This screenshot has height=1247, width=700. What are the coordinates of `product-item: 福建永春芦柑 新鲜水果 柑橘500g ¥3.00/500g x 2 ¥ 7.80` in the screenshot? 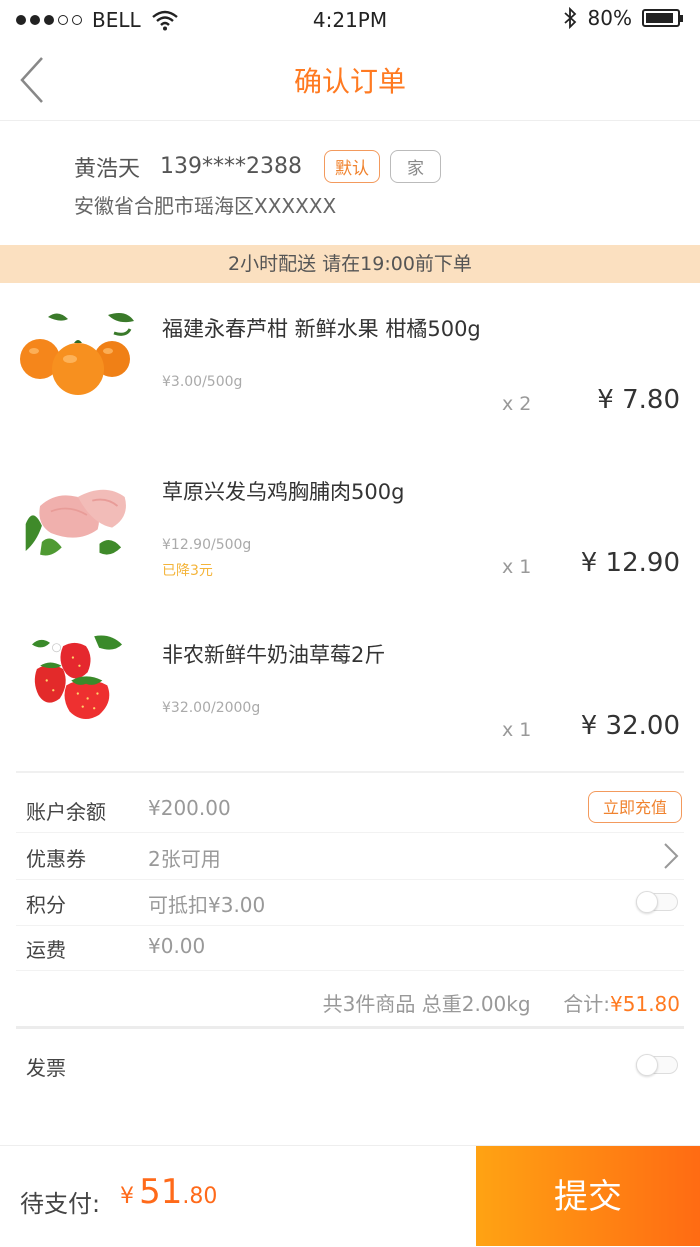 It's located at (350, 364).